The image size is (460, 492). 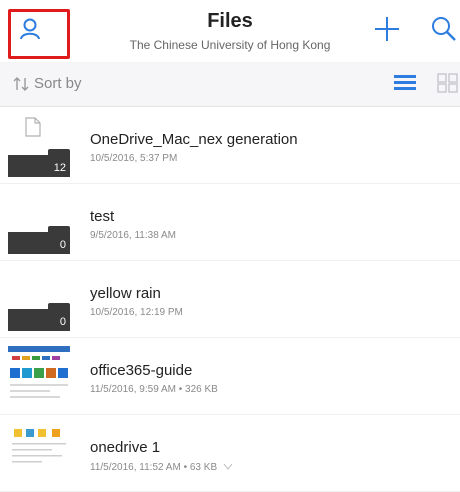 I want to click on file-meta: 10/5/2016, 12:19 PM, so click(x=136, y=312).